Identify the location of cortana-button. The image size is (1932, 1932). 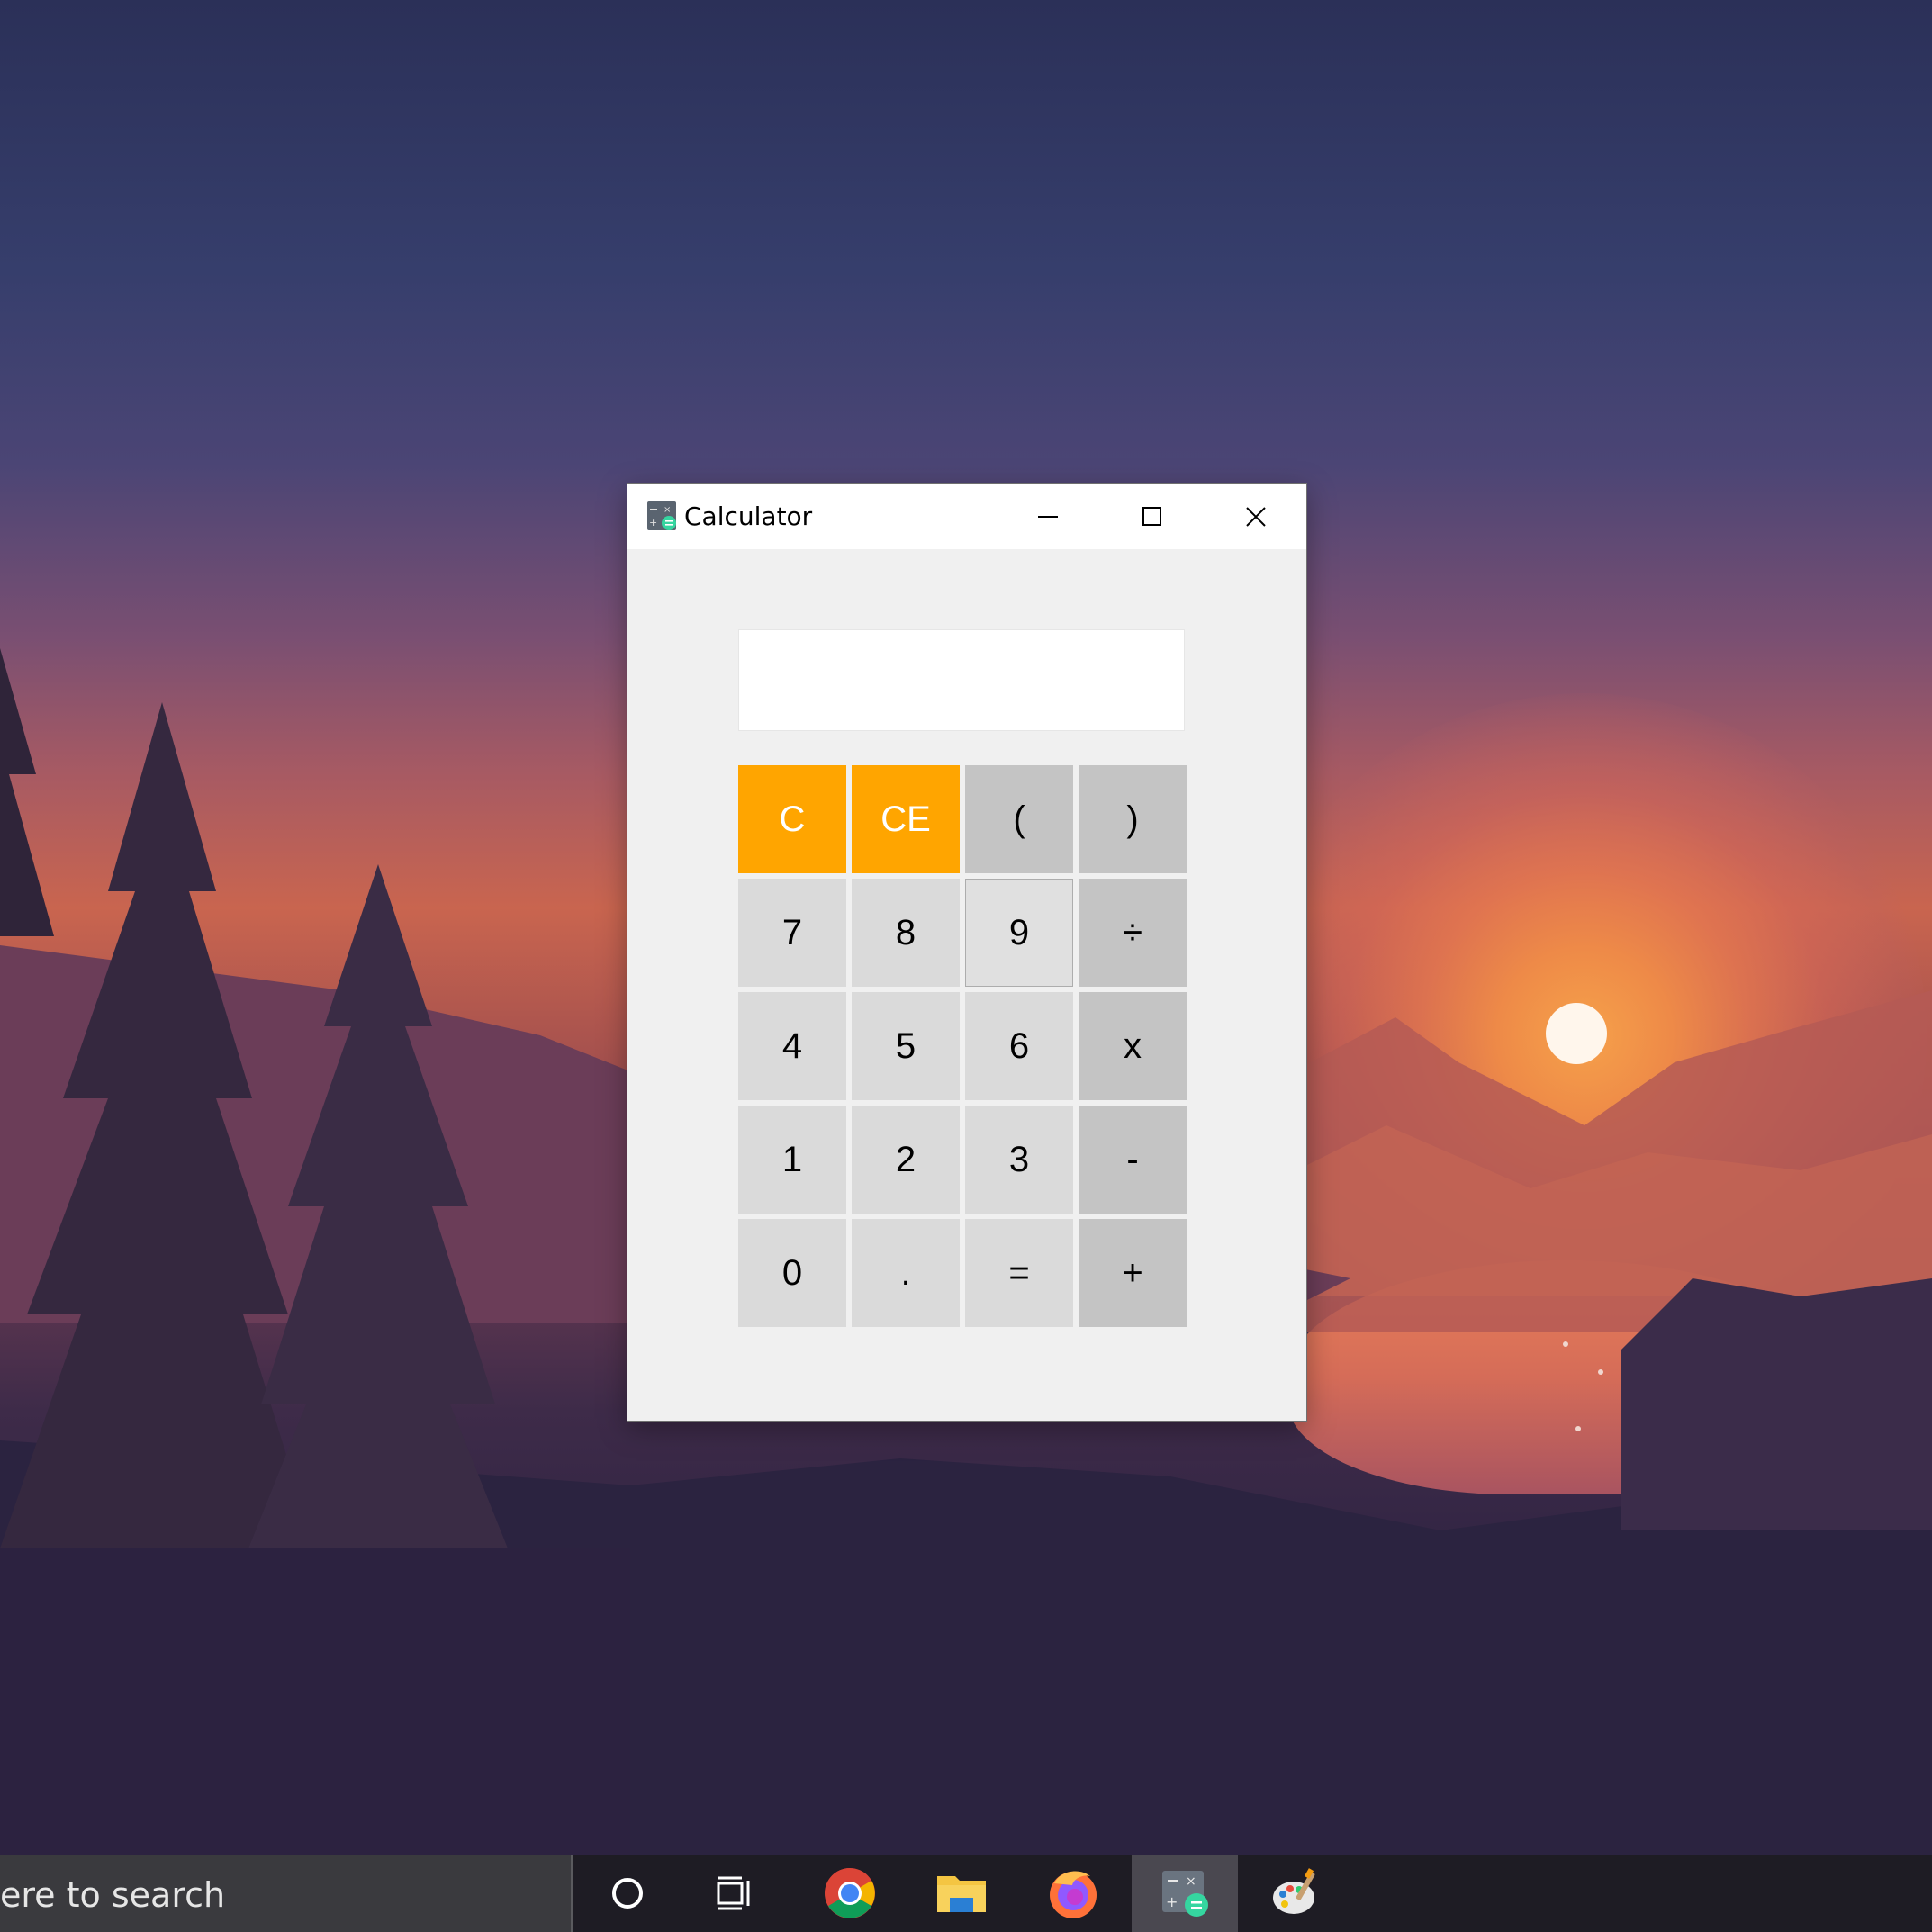
(628, 1893).